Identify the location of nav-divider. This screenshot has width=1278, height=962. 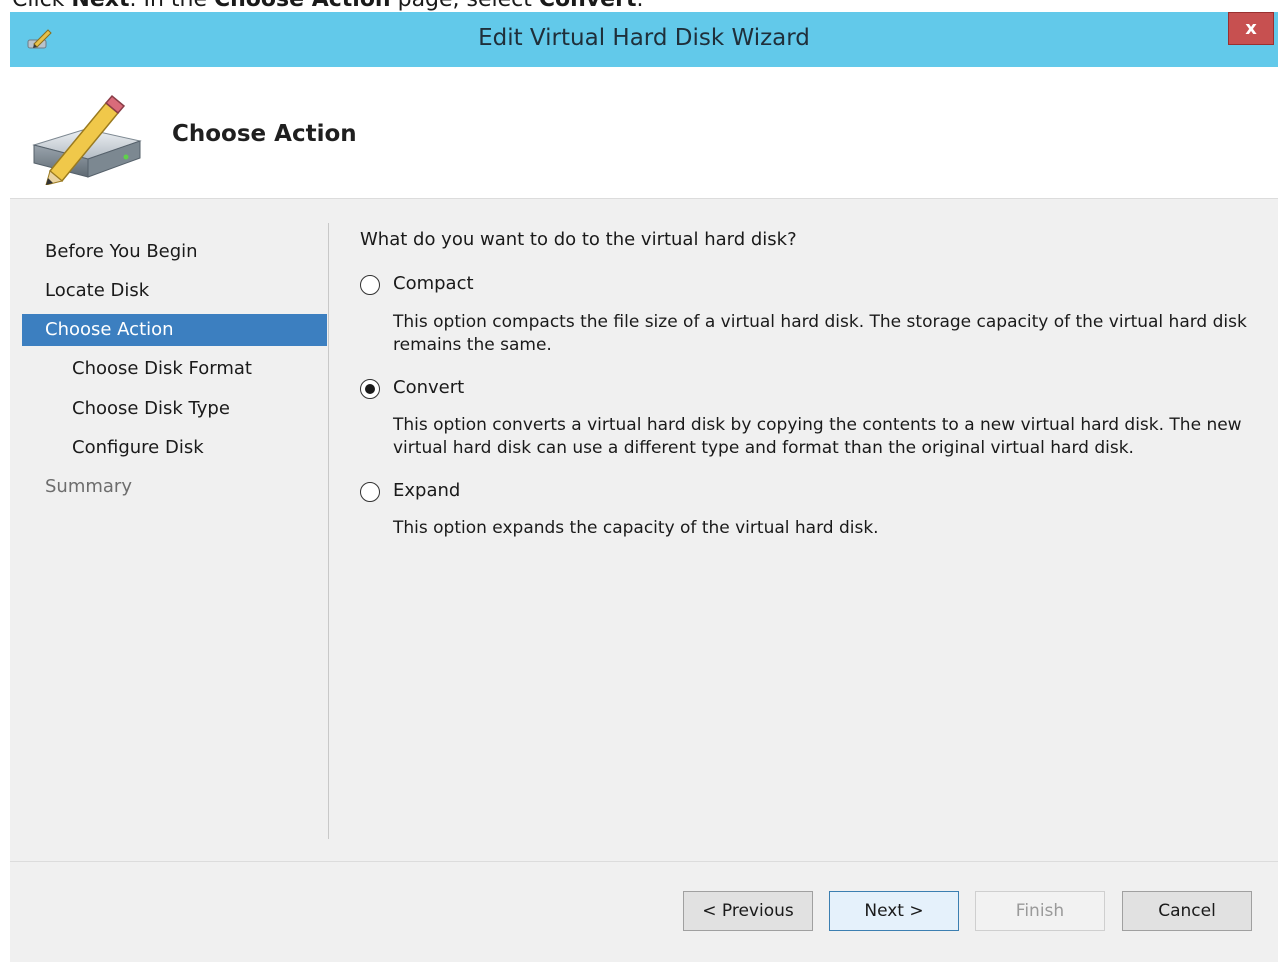
(328, 531).